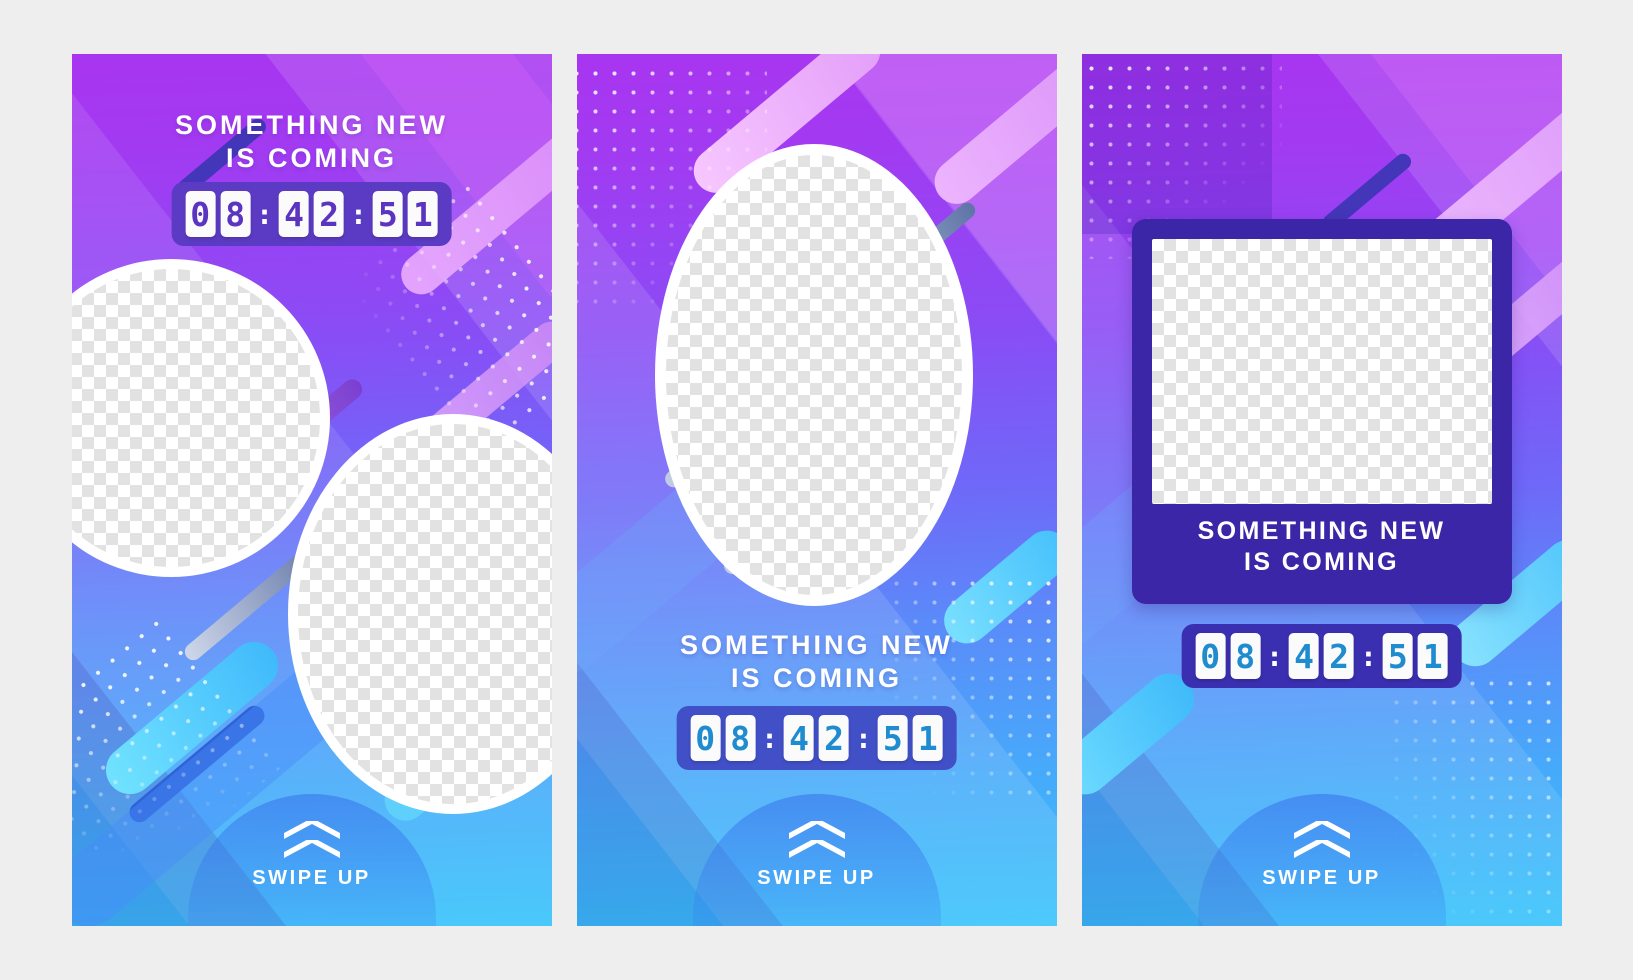  I want to click on decor-bar-pink-right, so click(991, 133).